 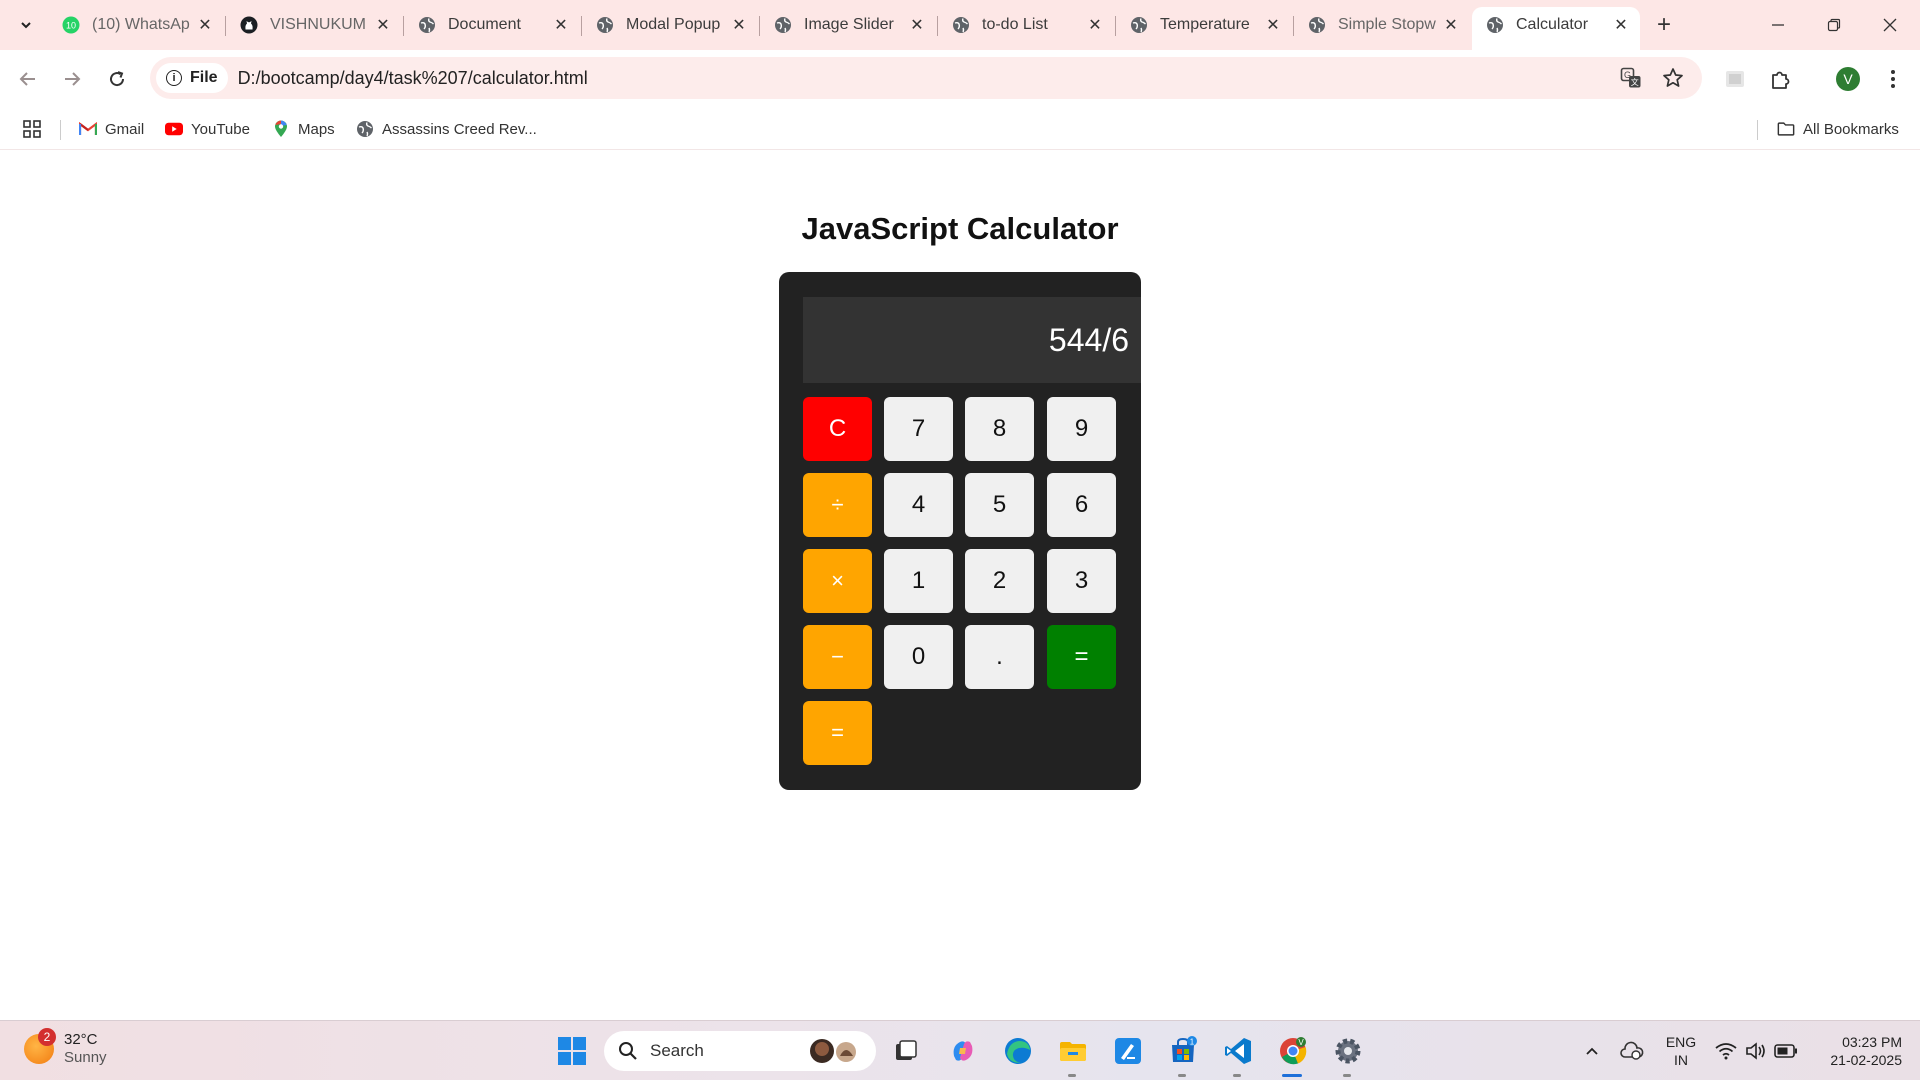 I want to click on digit-8-button: 8, so click(x=999, y=429).